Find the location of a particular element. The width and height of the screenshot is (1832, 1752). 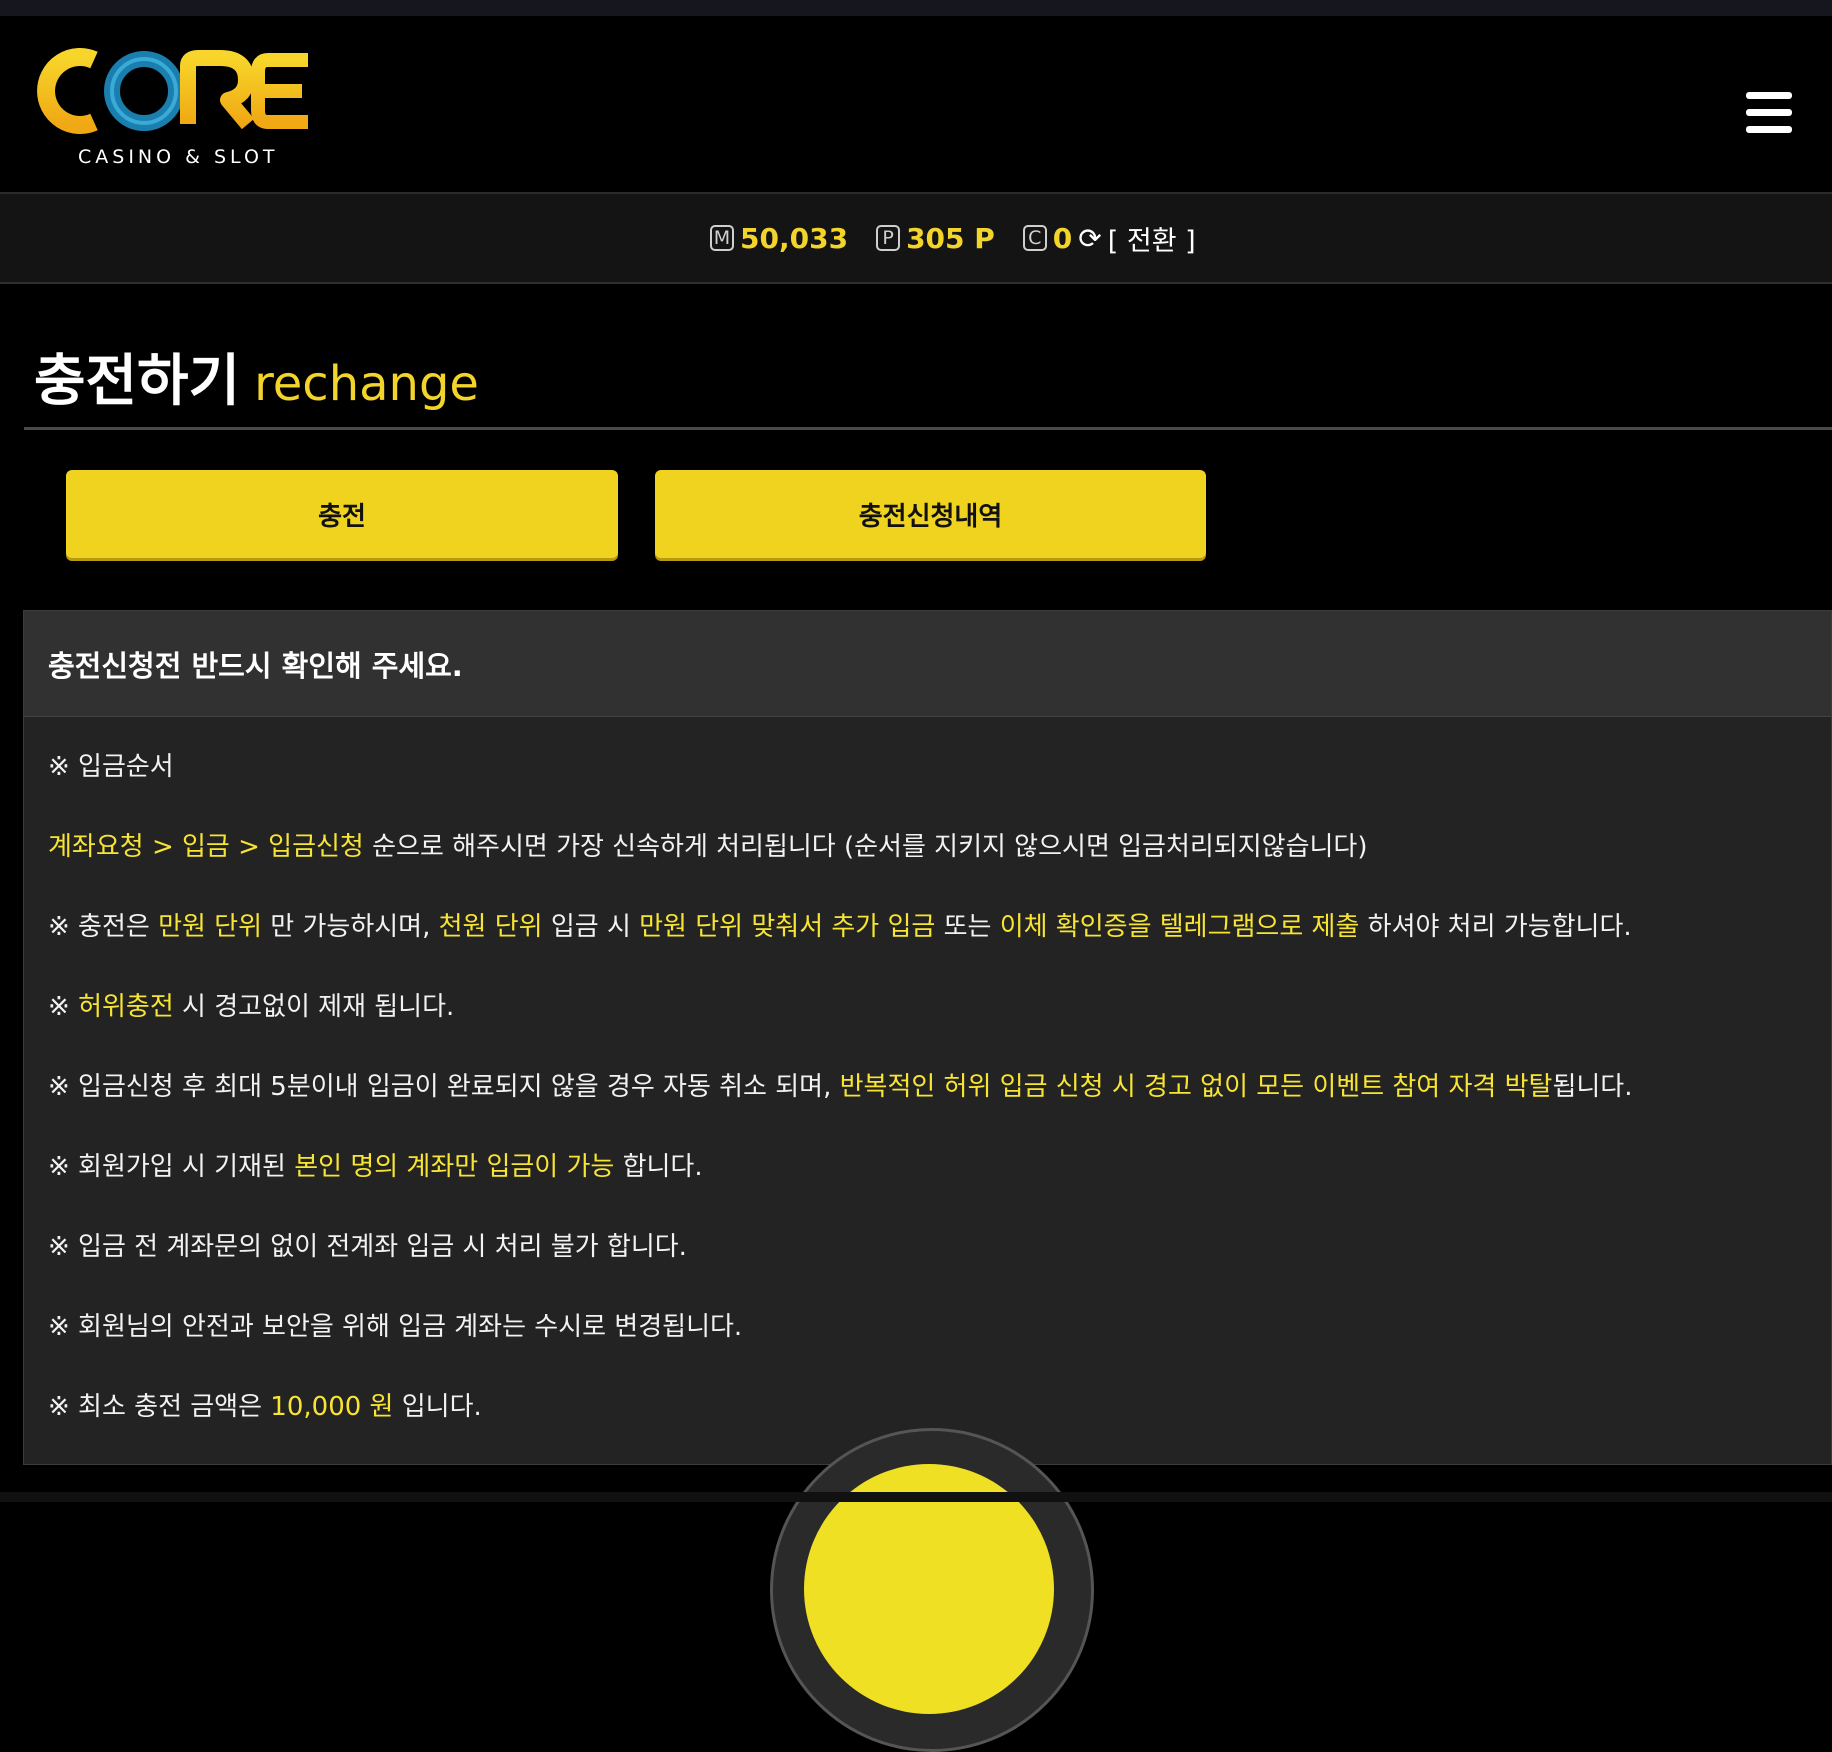

tab-charge: 충전 is located at coordinates (342, 514).